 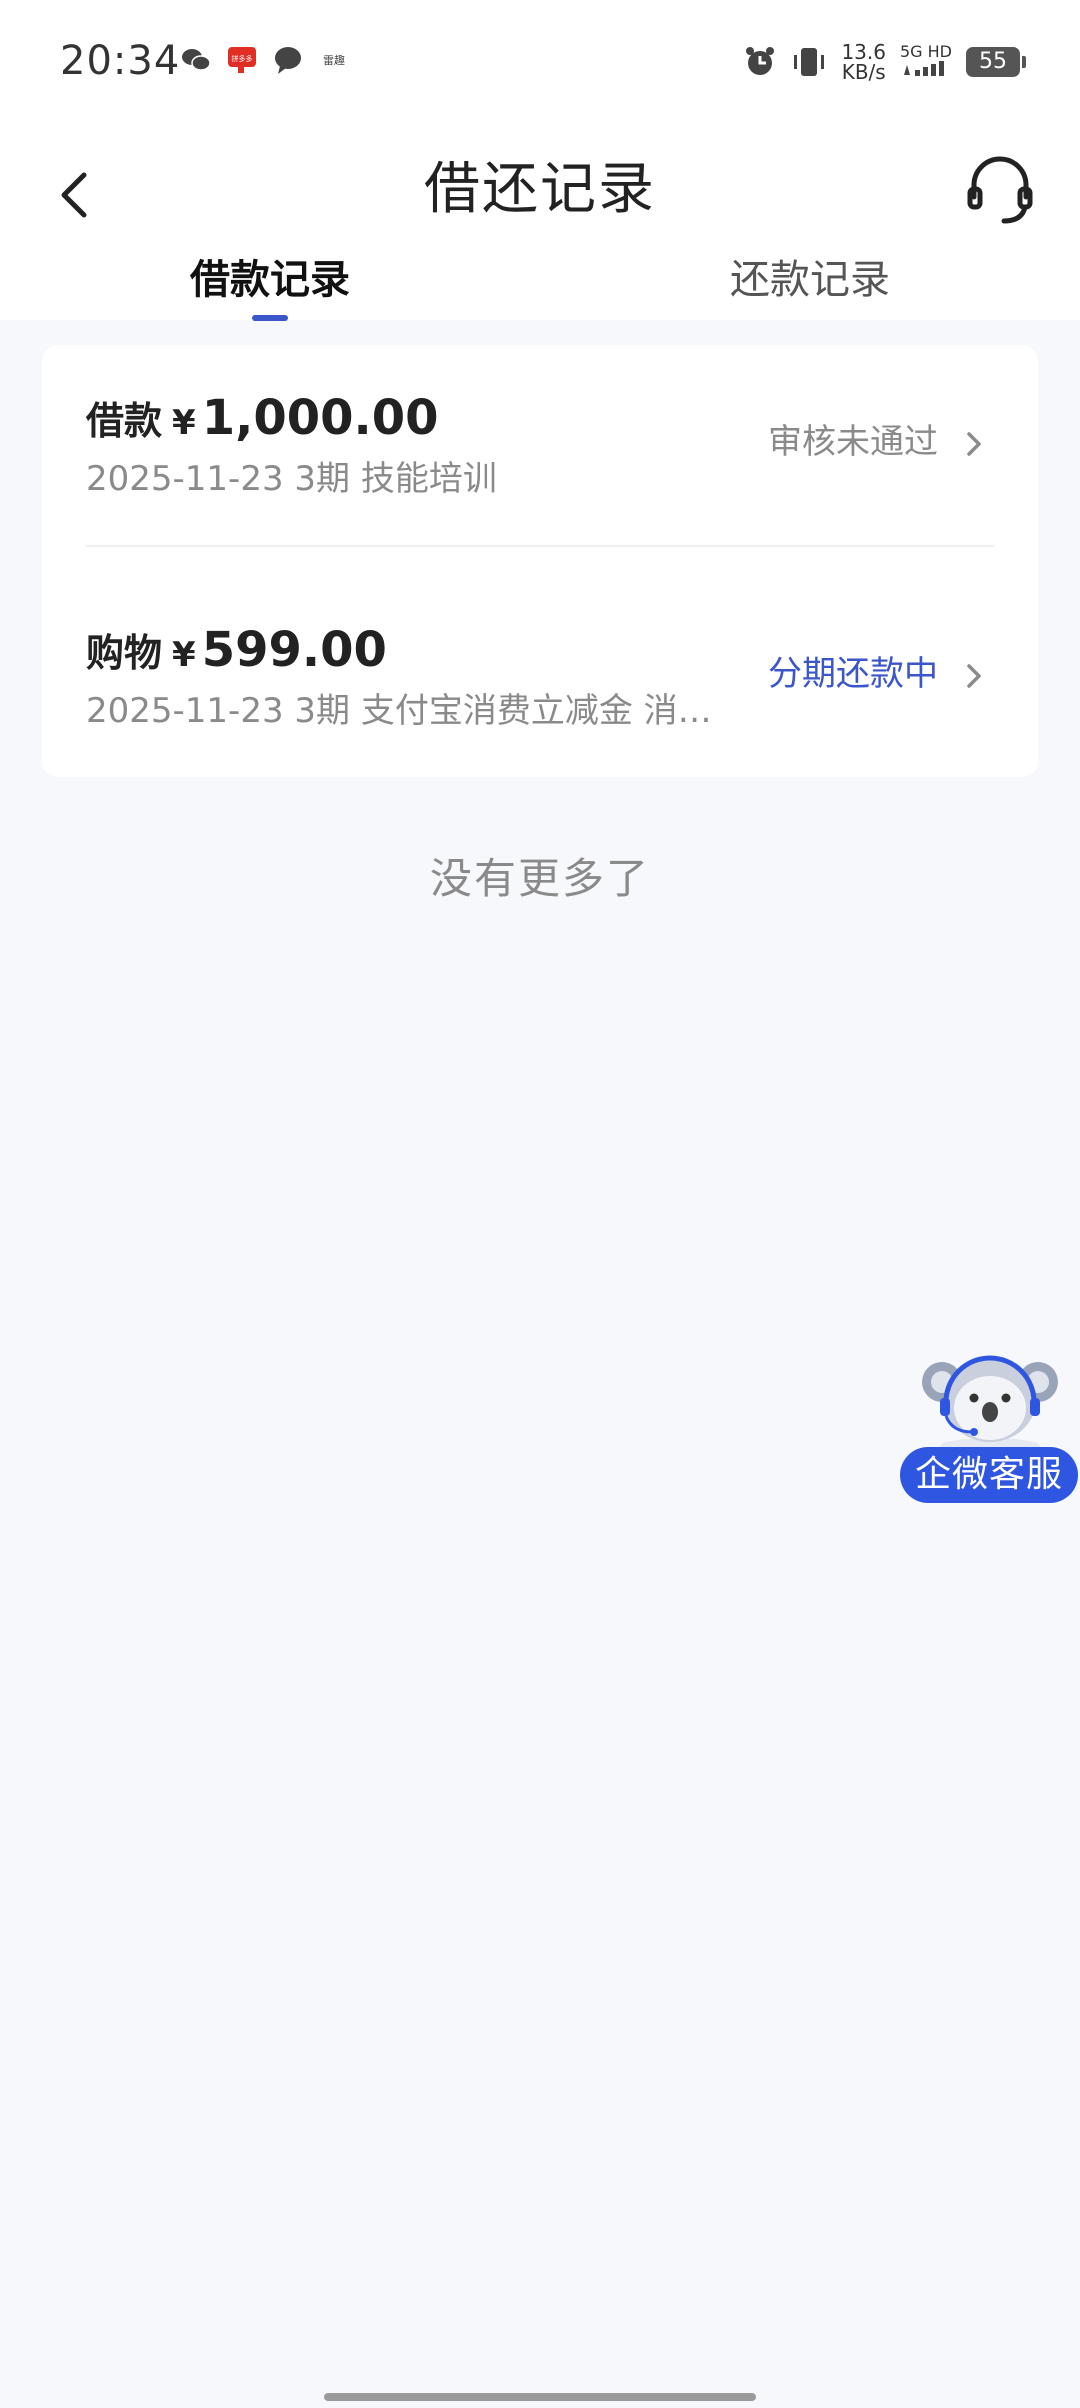 I want to click on record-status: 审核未通过, so click(x=853, y=442).